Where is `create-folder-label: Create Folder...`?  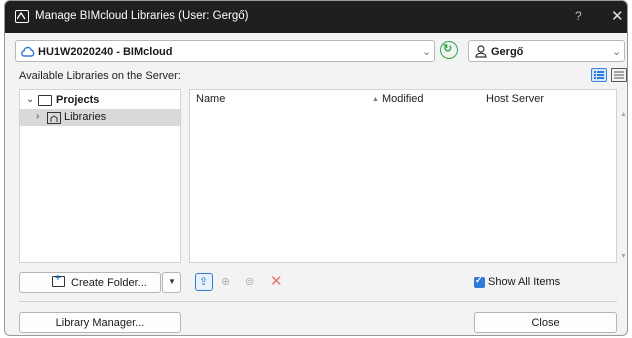
create-folder-label: Create Folder... is located at coordinates (109, 283).